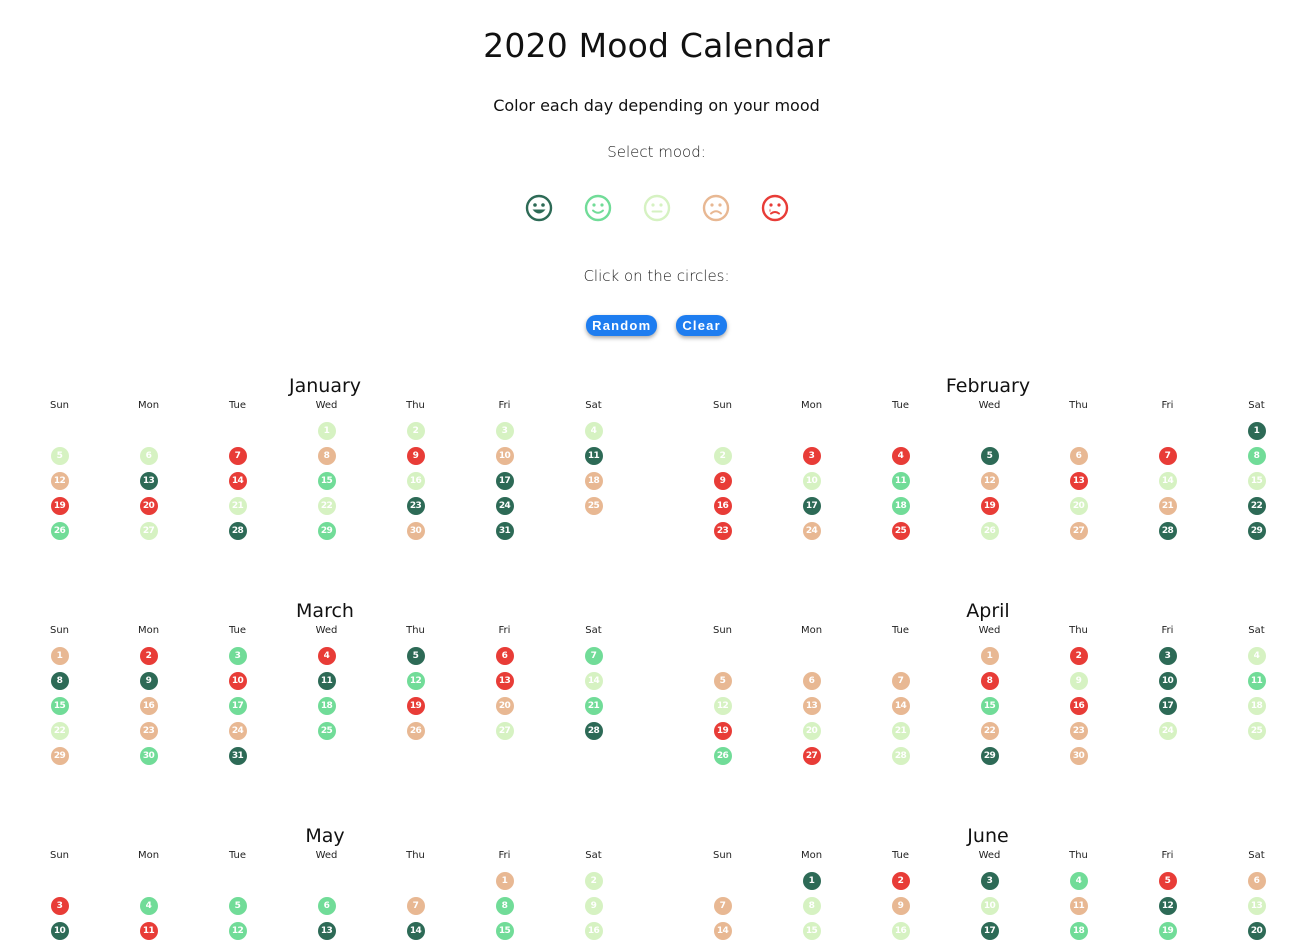 This screenshot has height=951, width=1313. What do you see at coordinates (775, 208) in the screenshot?
I see `sad-tear-icon` at bounding box center [775, 208].